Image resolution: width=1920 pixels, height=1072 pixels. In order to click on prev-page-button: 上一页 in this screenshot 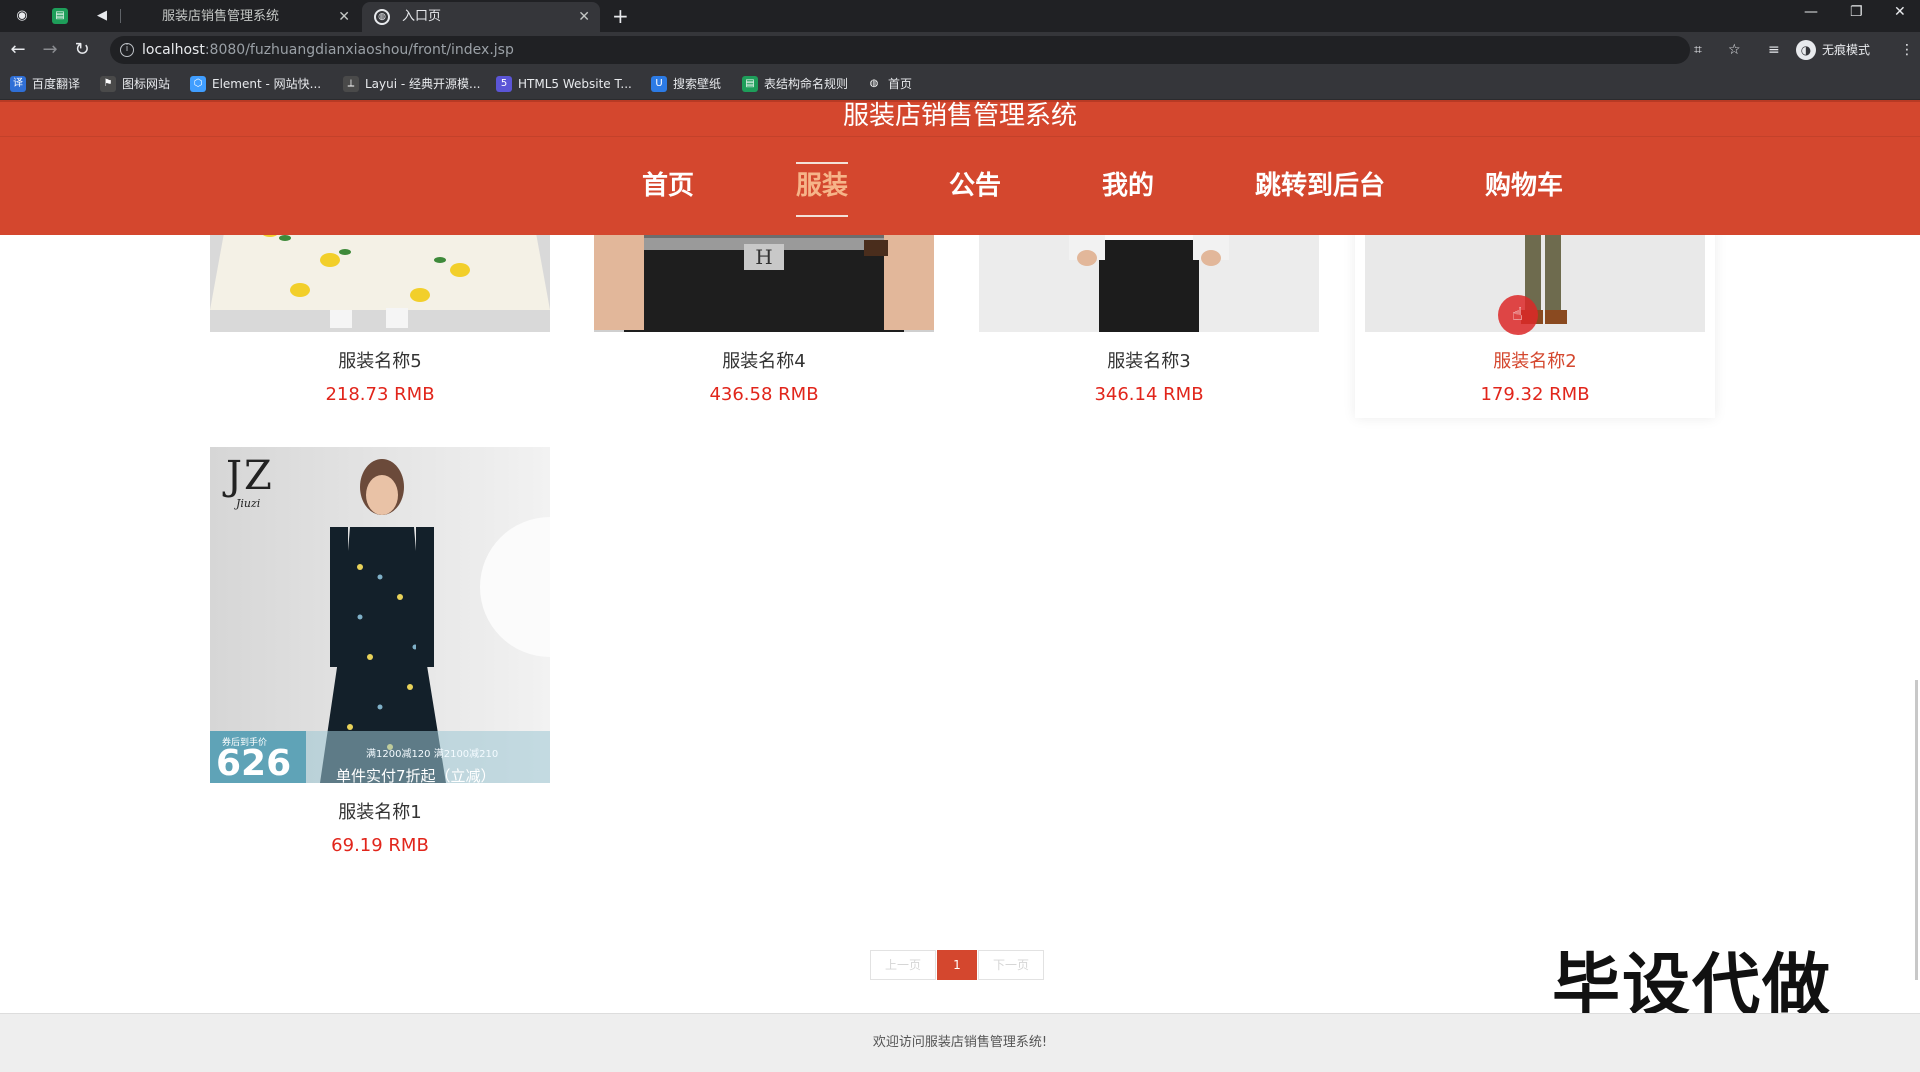, I will do `click(903, 965)`.